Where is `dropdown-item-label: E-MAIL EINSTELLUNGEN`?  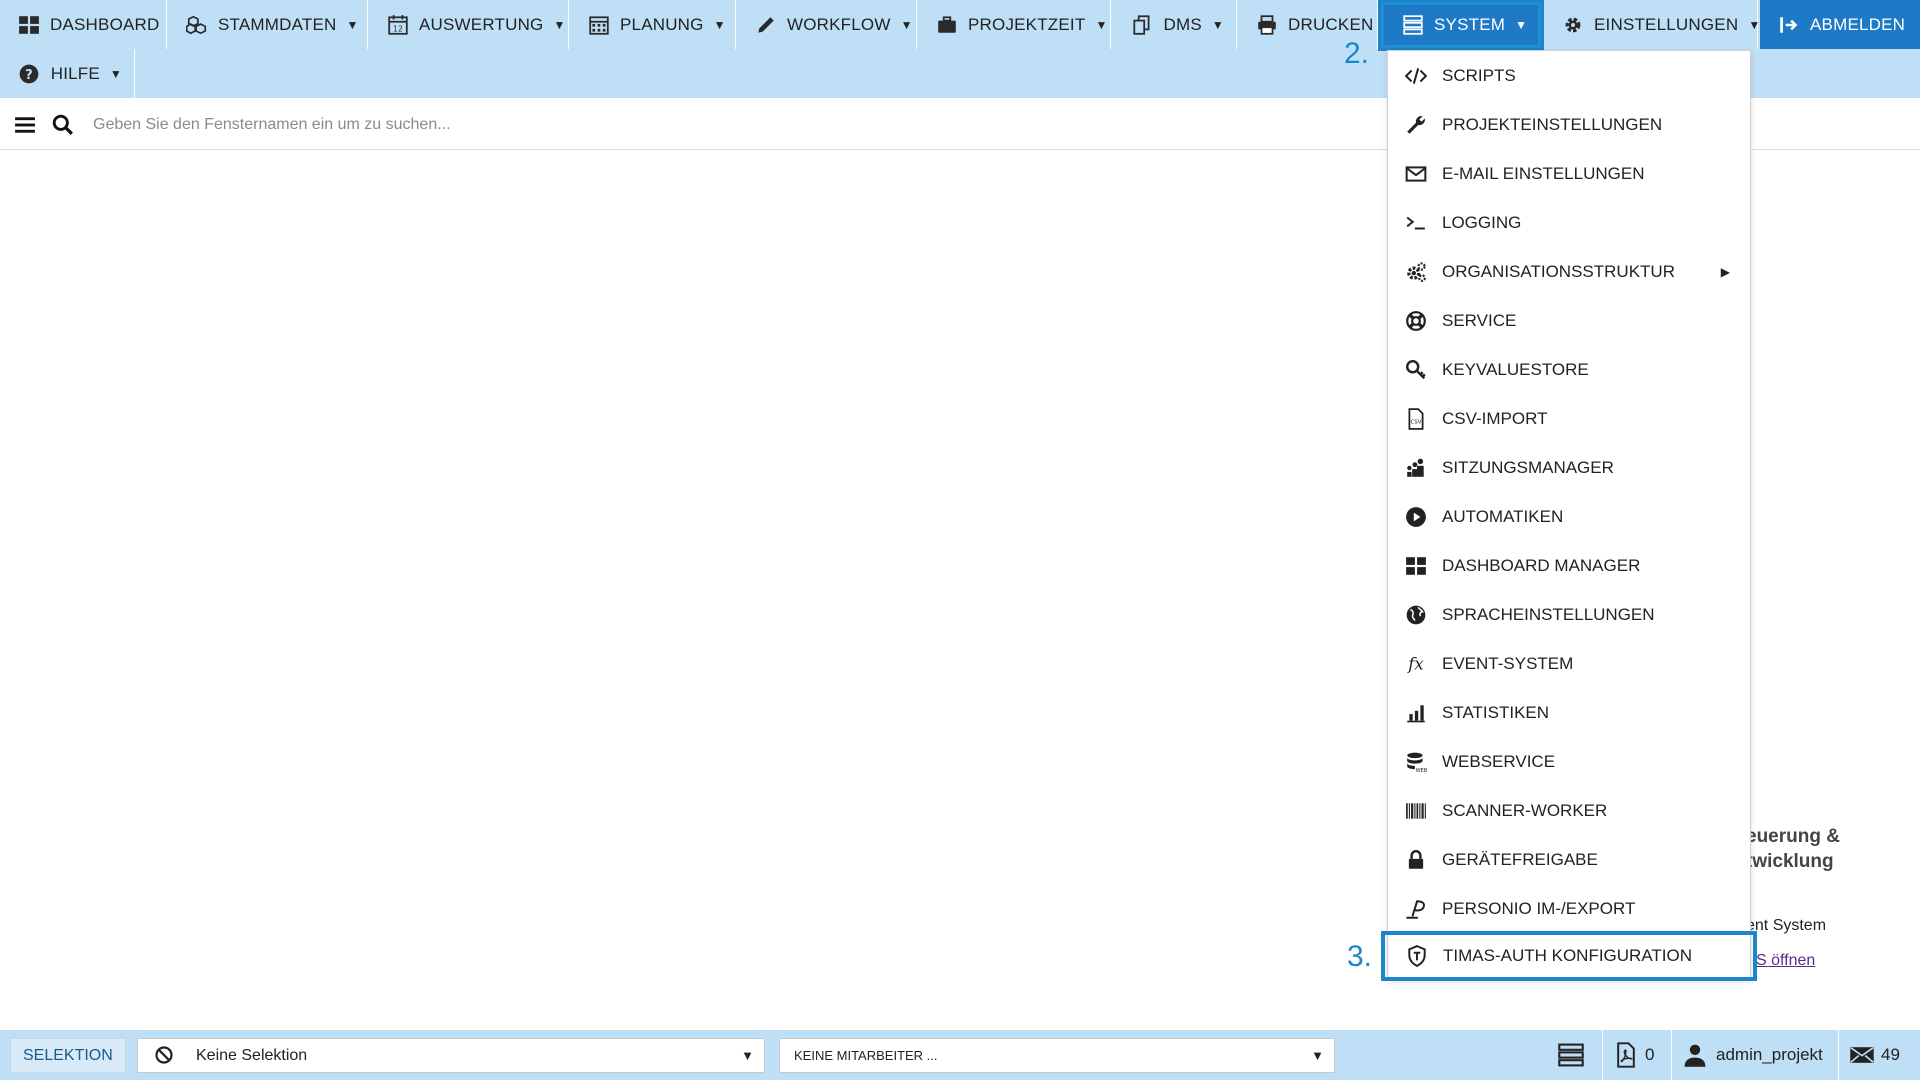
dropdown-item-label: E-MAIL EINSTELLUNGEN is located at coordinates (1543, 173).